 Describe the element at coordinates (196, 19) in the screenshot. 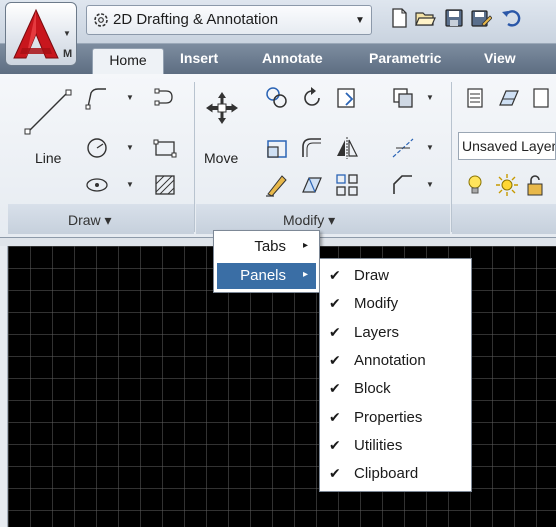

I see `workspace-name: 2D Drafting & Annotation` at that location.